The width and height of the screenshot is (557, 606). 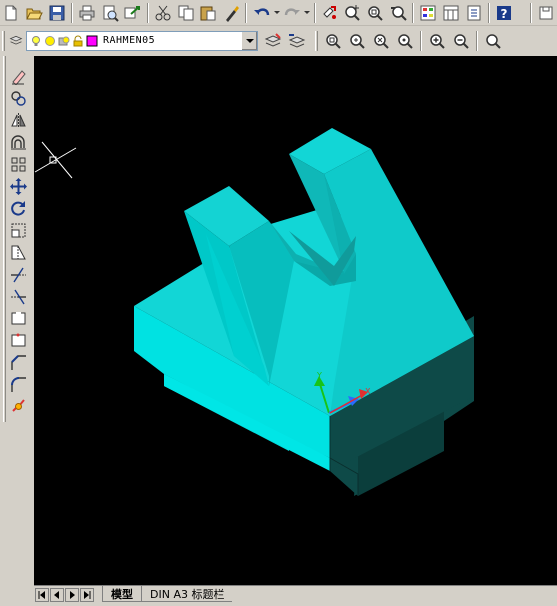 What do you see at coordinates (405, 41) in the screenshot?
I see `zoom-center-icon` at bounding box center [405, 41].